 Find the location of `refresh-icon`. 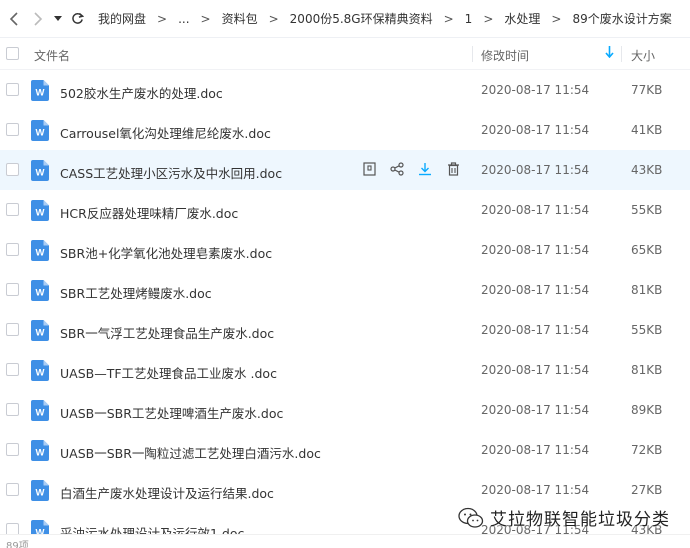

refresh-icon is located at coordinates (77, 18).